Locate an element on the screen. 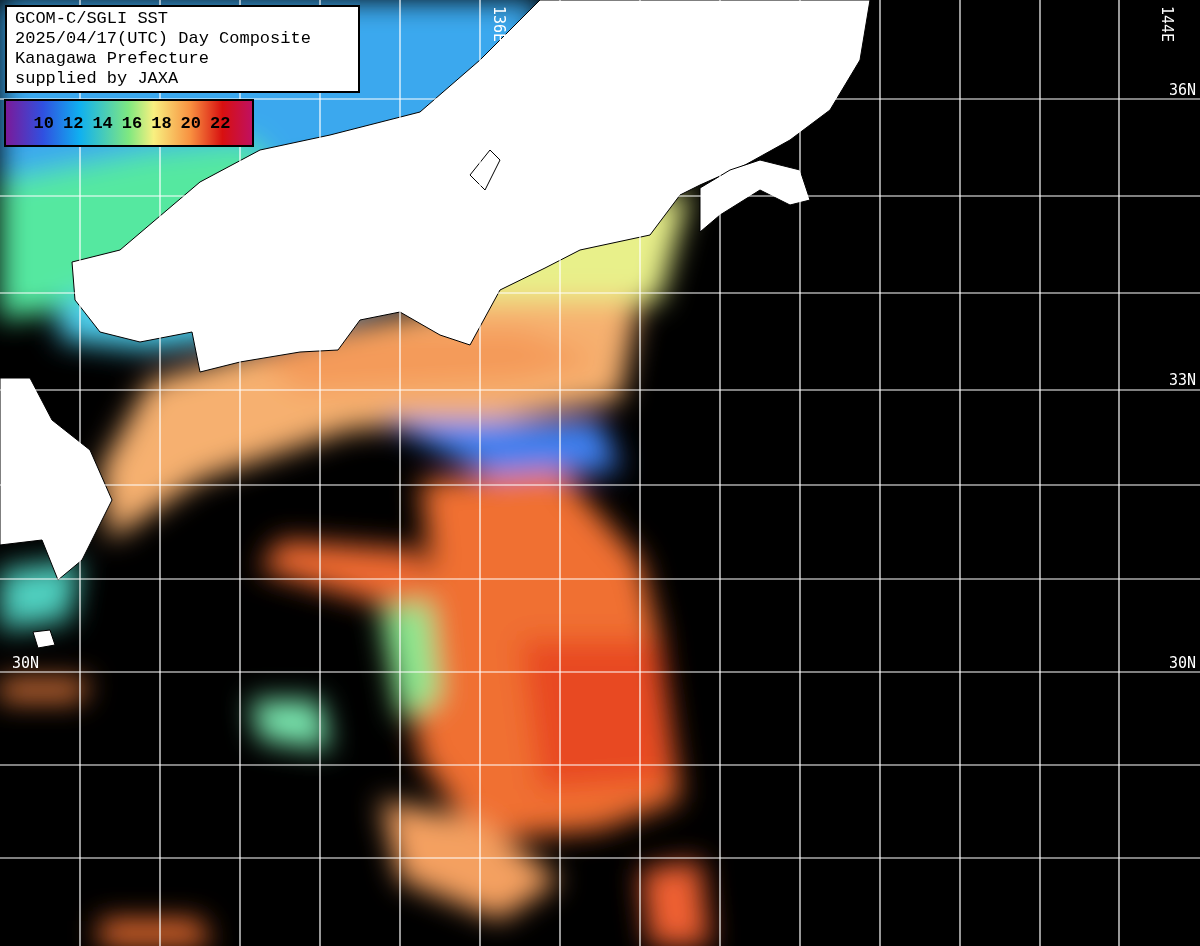 This screenshot has height=946, width=1200. scale-label: 14 is located at coordinates (102, 123).